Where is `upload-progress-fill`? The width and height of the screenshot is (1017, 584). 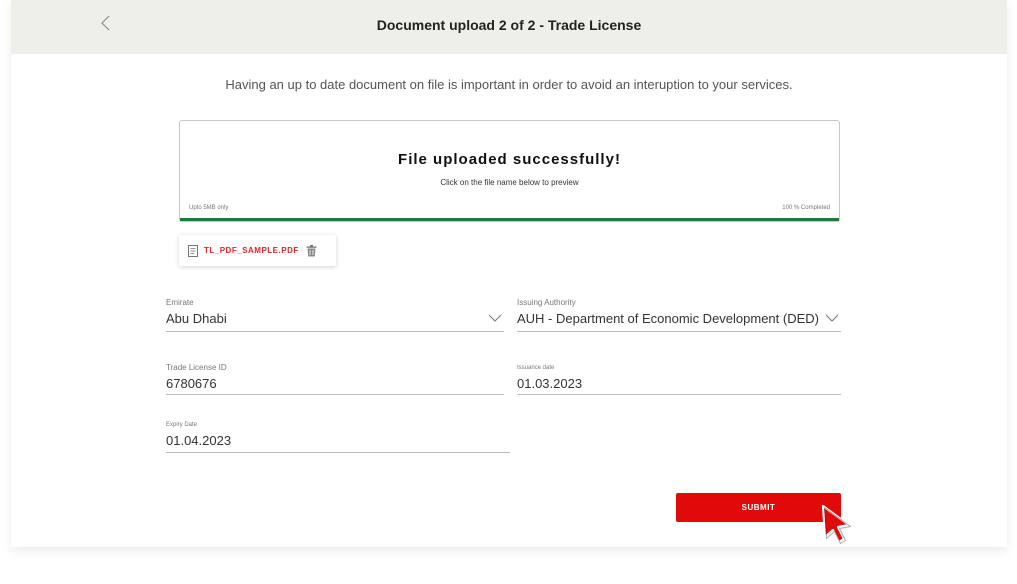
upload-progress-fill is located at coordinates (509, 219).